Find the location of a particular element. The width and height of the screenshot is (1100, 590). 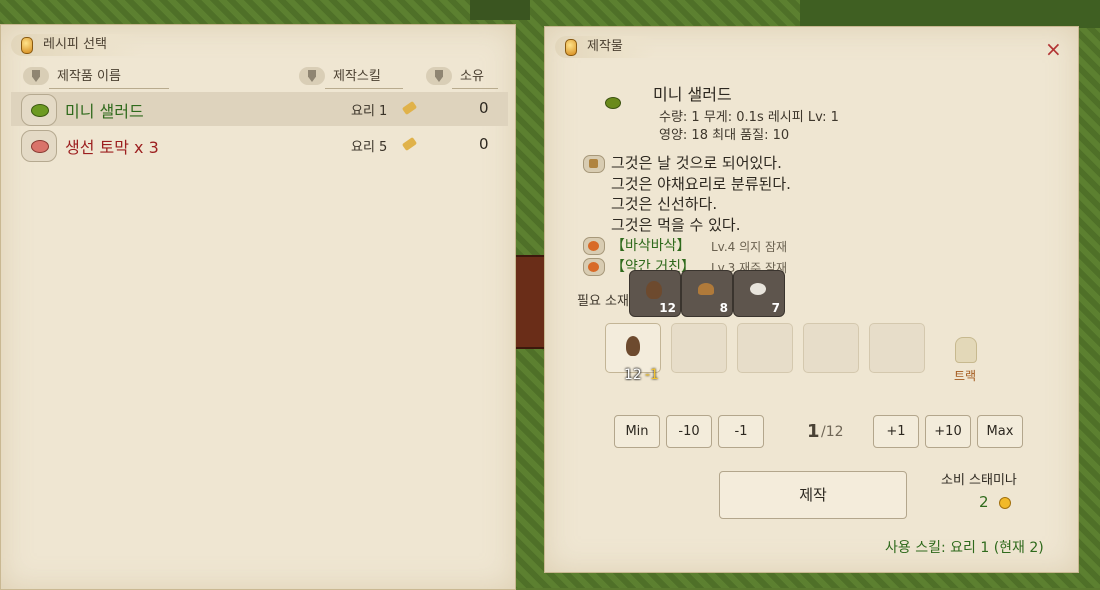

material-slot-pinecone: 12 is located at coordinates (655, 293).